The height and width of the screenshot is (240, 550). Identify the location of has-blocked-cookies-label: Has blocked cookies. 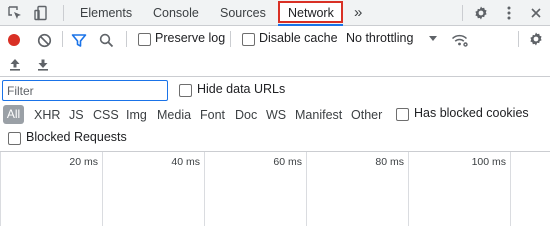
(471, 113).